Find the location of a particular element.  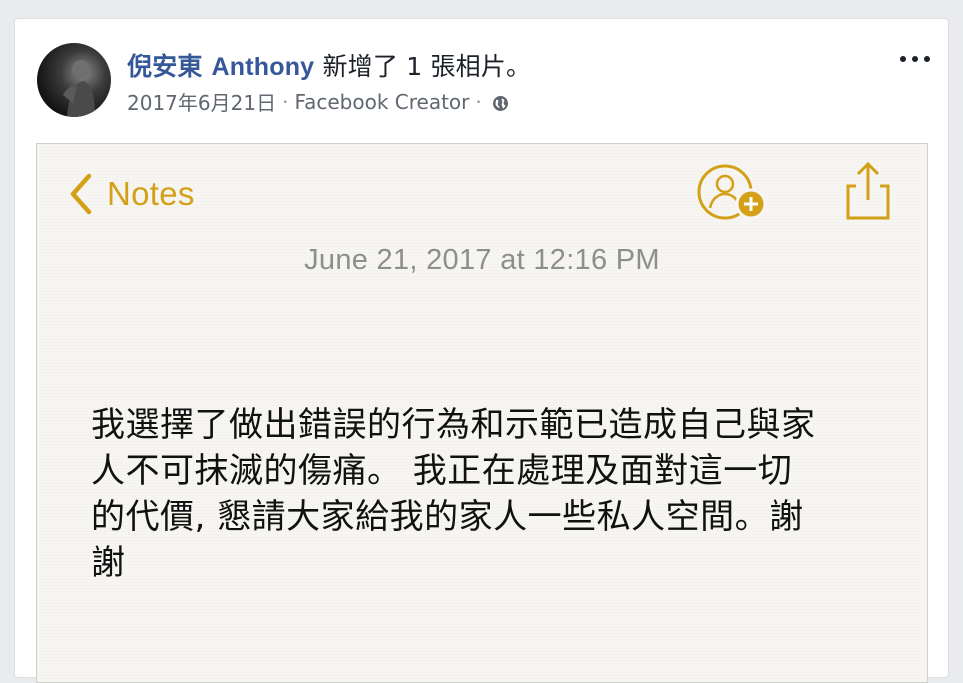

post-date-link: 2017年6月21日 is located at coordinates (201, 101).